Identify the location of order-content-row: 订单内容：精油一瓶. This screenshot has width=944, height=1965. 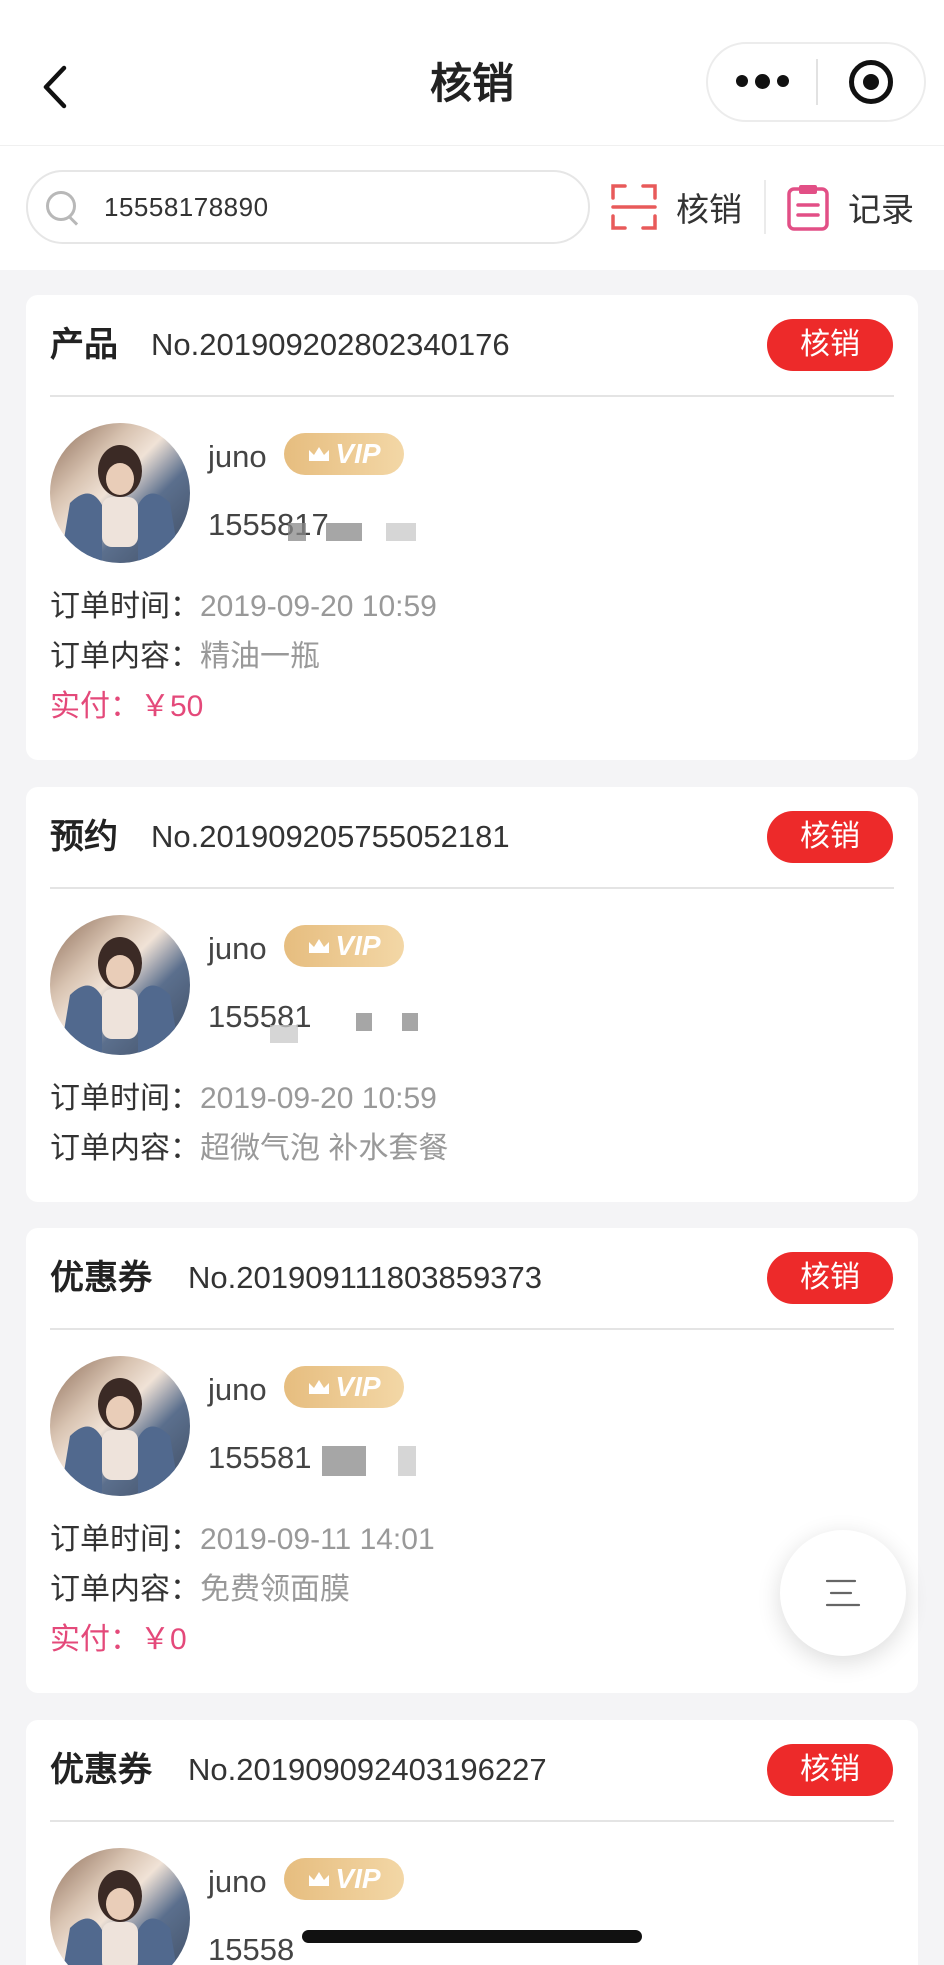
(185, 657).